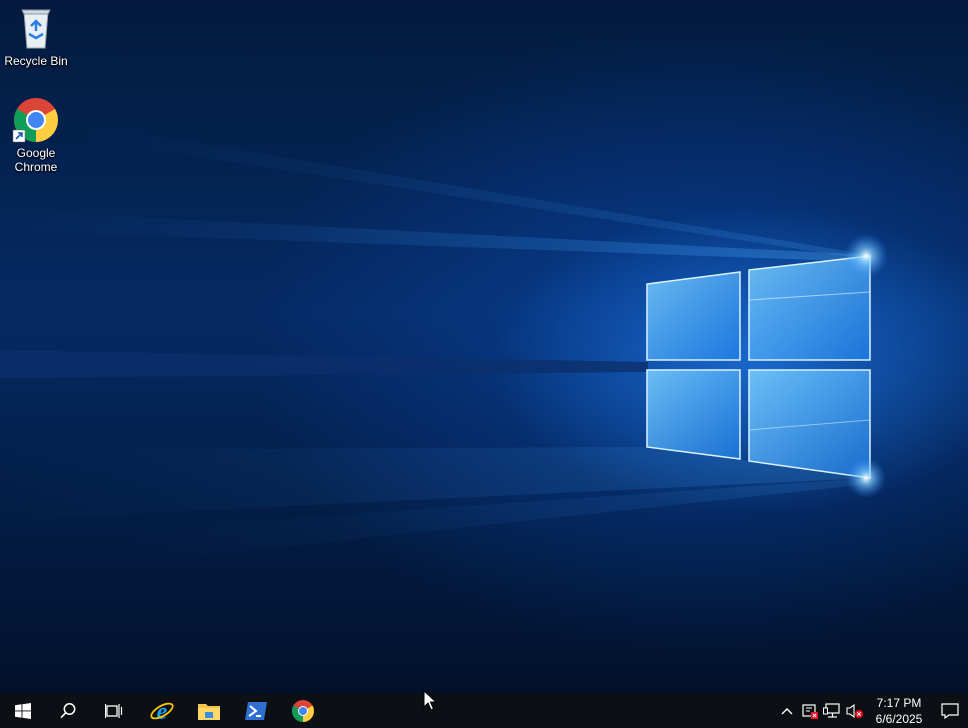  I want to click on tray-network-button, so click(832, 711).